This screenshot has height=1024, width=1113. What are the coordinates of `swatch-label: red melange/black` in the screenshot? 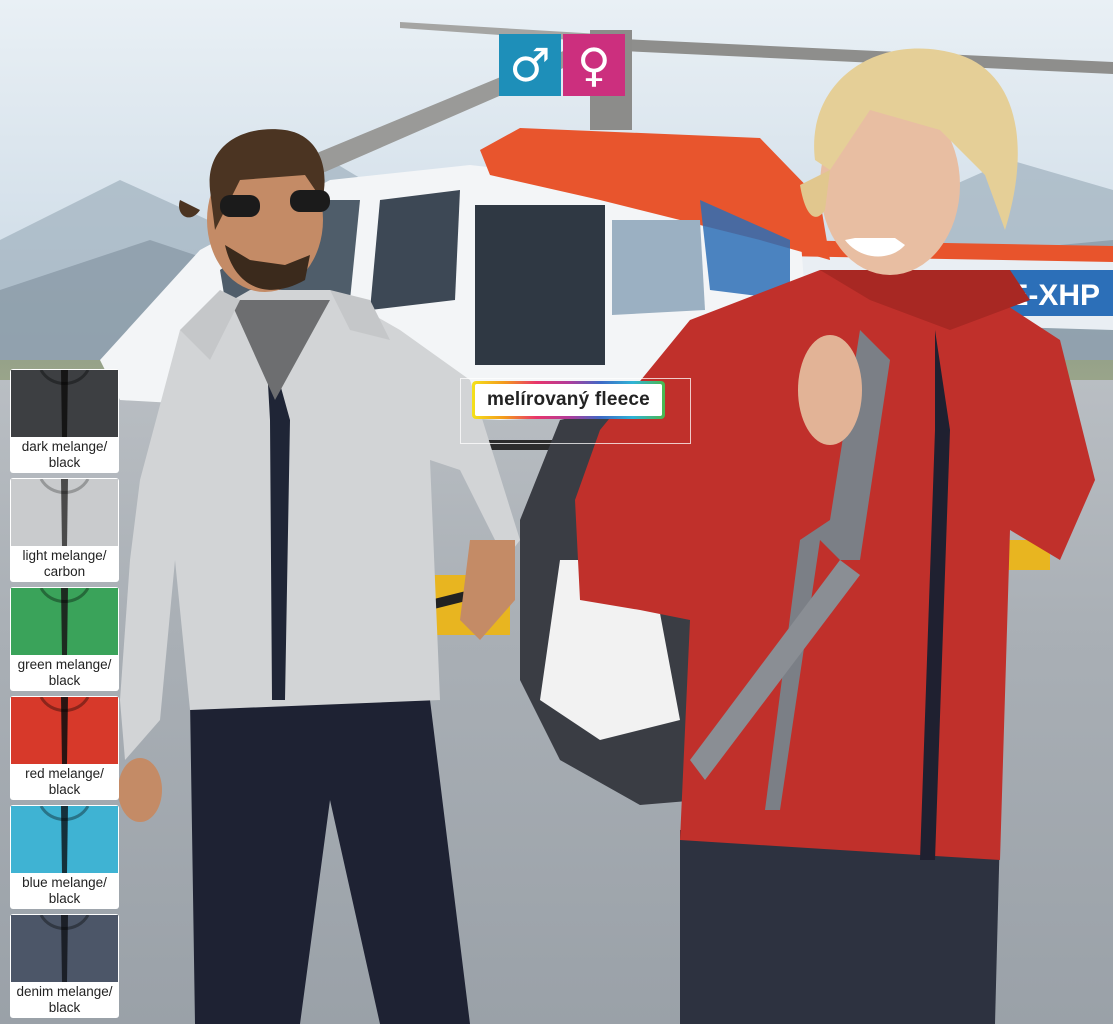 It's located at (64, 781).